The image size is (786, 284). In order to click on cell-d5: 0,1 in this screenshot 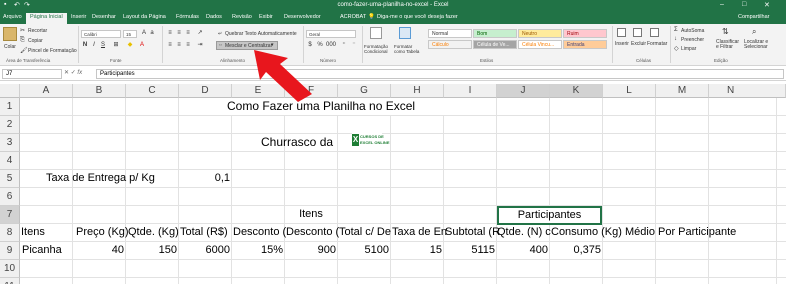, I will do `click(216, 178)`.